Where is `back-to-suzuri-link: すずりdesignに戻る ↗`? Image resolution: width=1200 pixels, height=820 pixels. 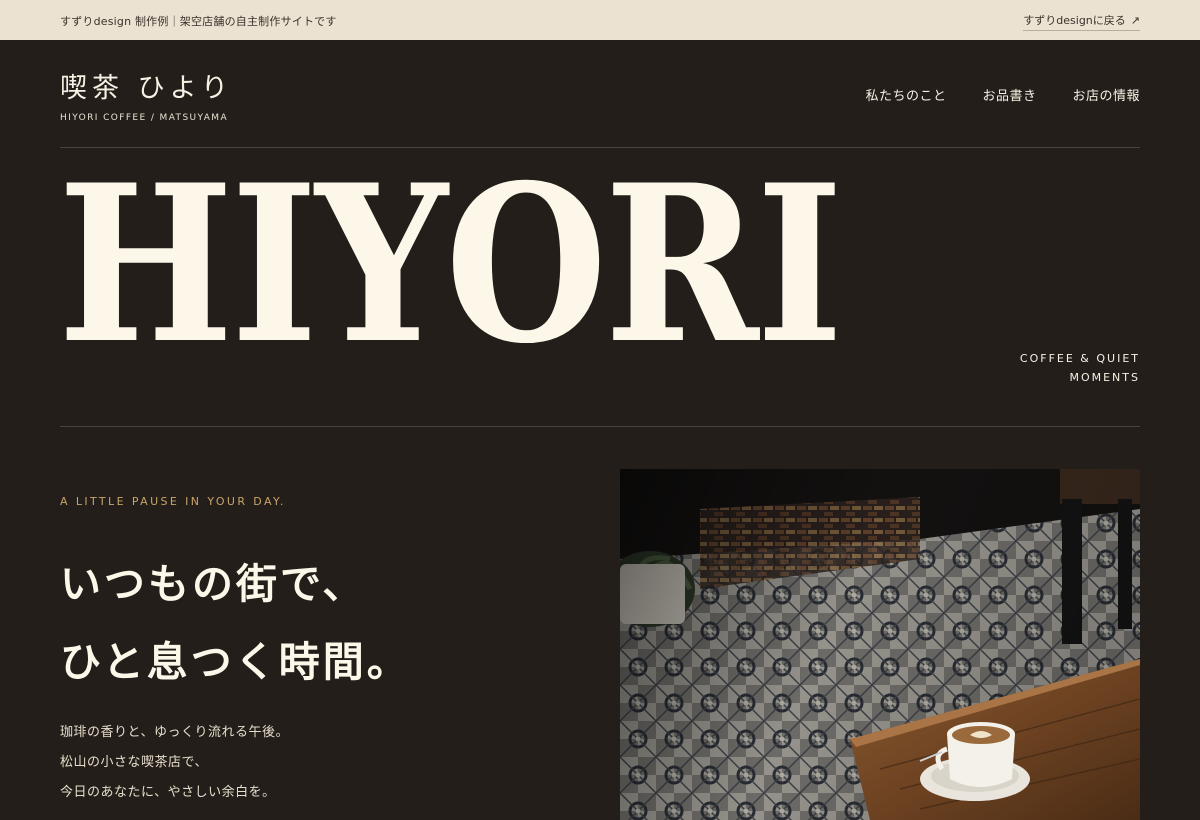 back-to-suzuri-link: すずりdesignに戻る ↗ is located at coordinates (1081, 21).